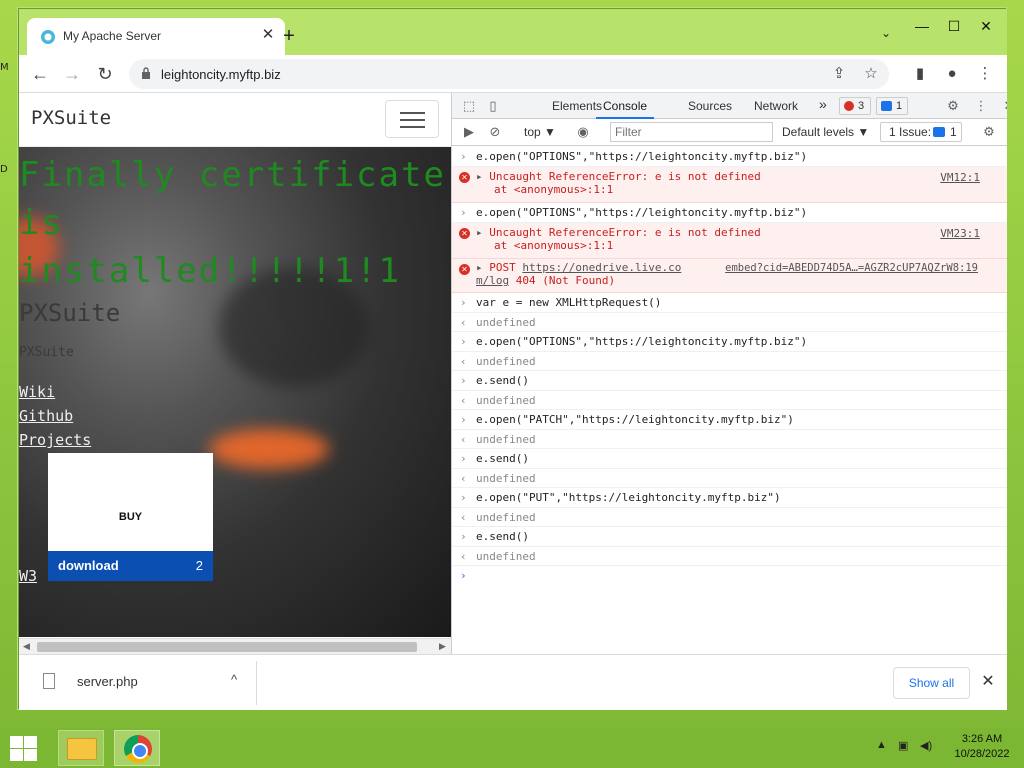 The width and height of the screenshot is (1024, 768). I want to click on request-url: https://onedrive.live.co, so click(601, 267).